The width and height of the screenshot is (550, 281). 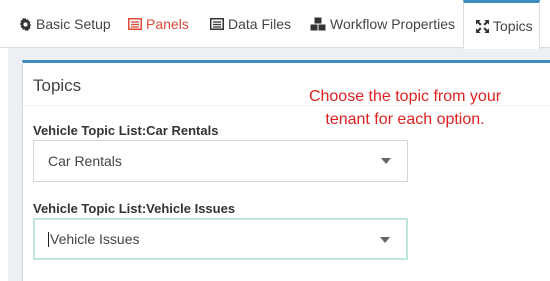 What do you see at coordinates (318, 24) in the screenshot?
I see `cubes-icon` at bounding box center [318, 24].